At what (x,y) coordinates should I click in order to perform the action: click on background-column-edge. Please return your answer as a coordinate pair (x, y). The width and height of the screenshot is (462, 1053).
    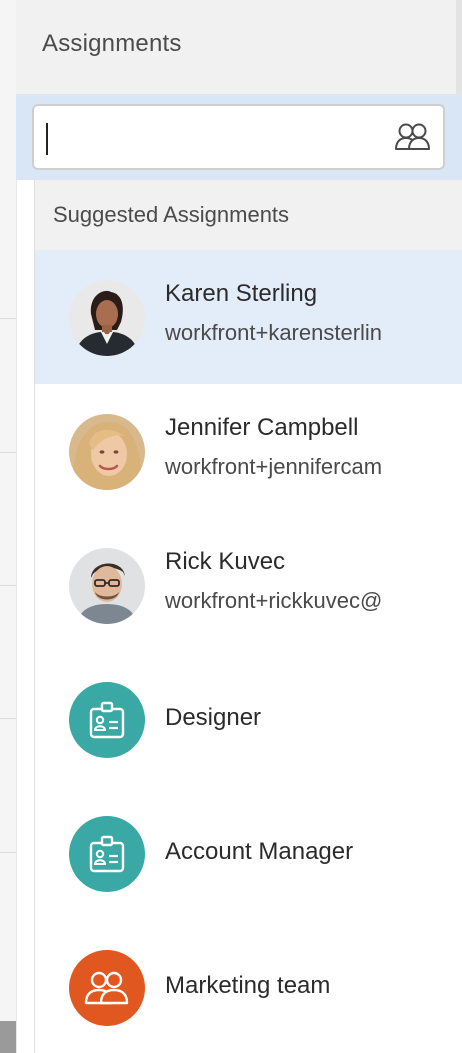
    Looking at the image, I should click on (8, 526).